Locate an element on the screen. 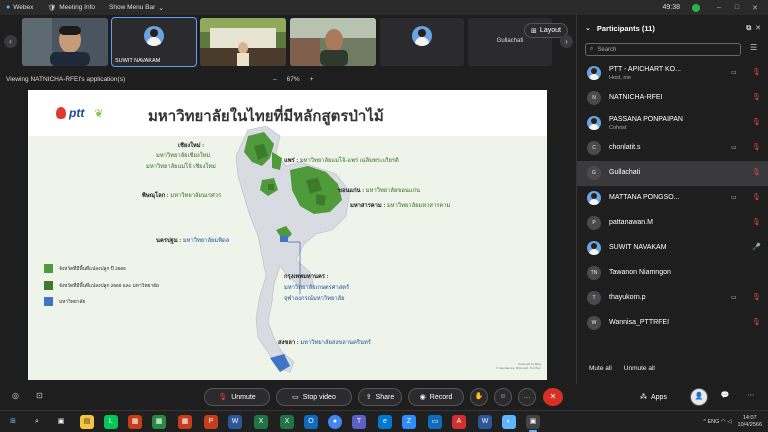 This screenshot has height=432, width=768. avatar: C is located at coordinates (594, 148).